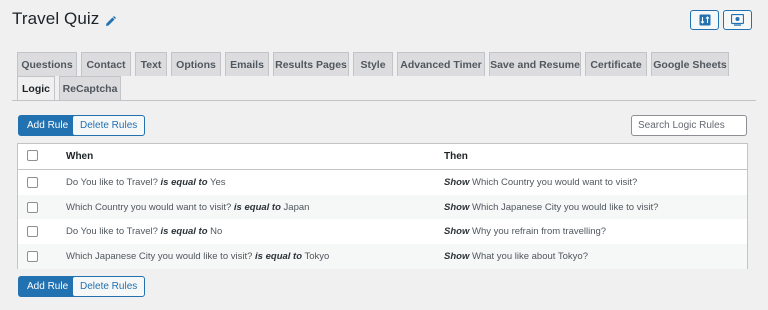 The image size is (768, 310). What do you see at coordinates (317, 256) in the screenshot?
I see `when-value: Tokyo` at bounding box center [317, 256].